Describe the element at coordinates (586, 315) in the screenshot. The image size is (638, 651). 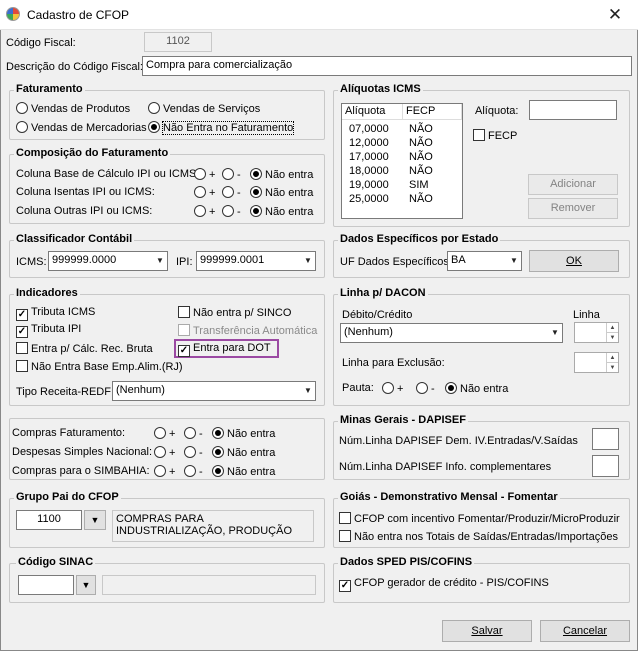
I see `linha-label: Linha` at that location.